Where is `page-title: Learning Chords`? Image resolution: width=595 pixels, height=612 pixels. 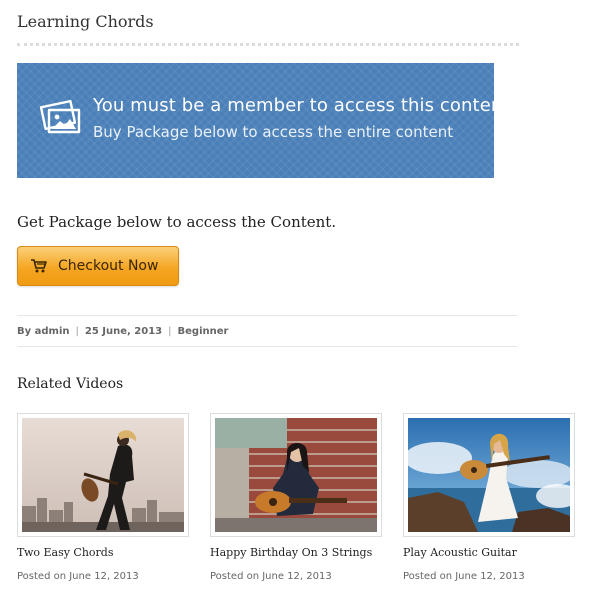 page-title: Learning Chords is located at coordinates (85, 21).